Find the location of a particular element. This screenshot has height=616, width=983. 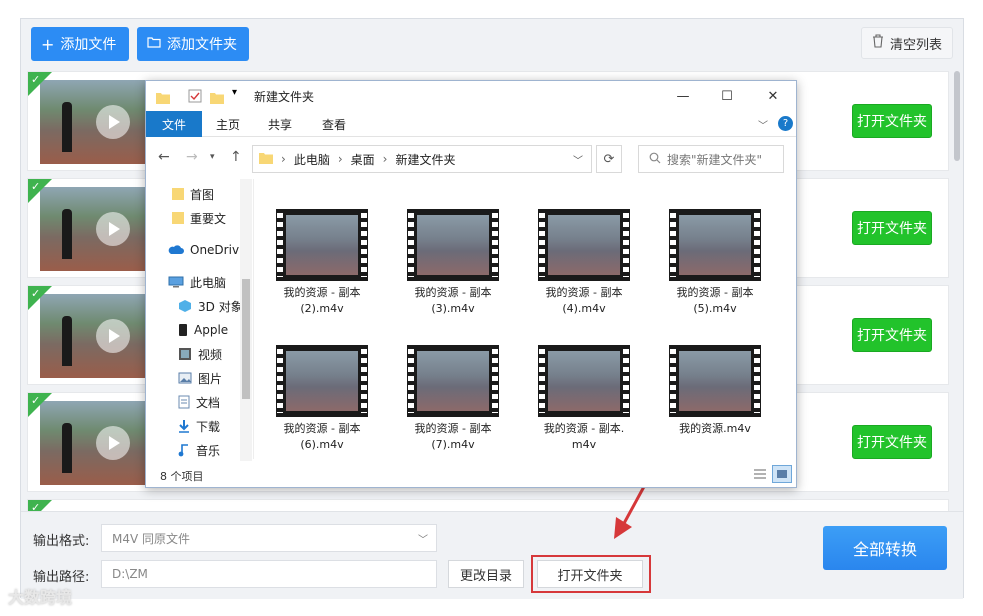

output-format-label: 输出格式: is located at coordinates (61, 541).